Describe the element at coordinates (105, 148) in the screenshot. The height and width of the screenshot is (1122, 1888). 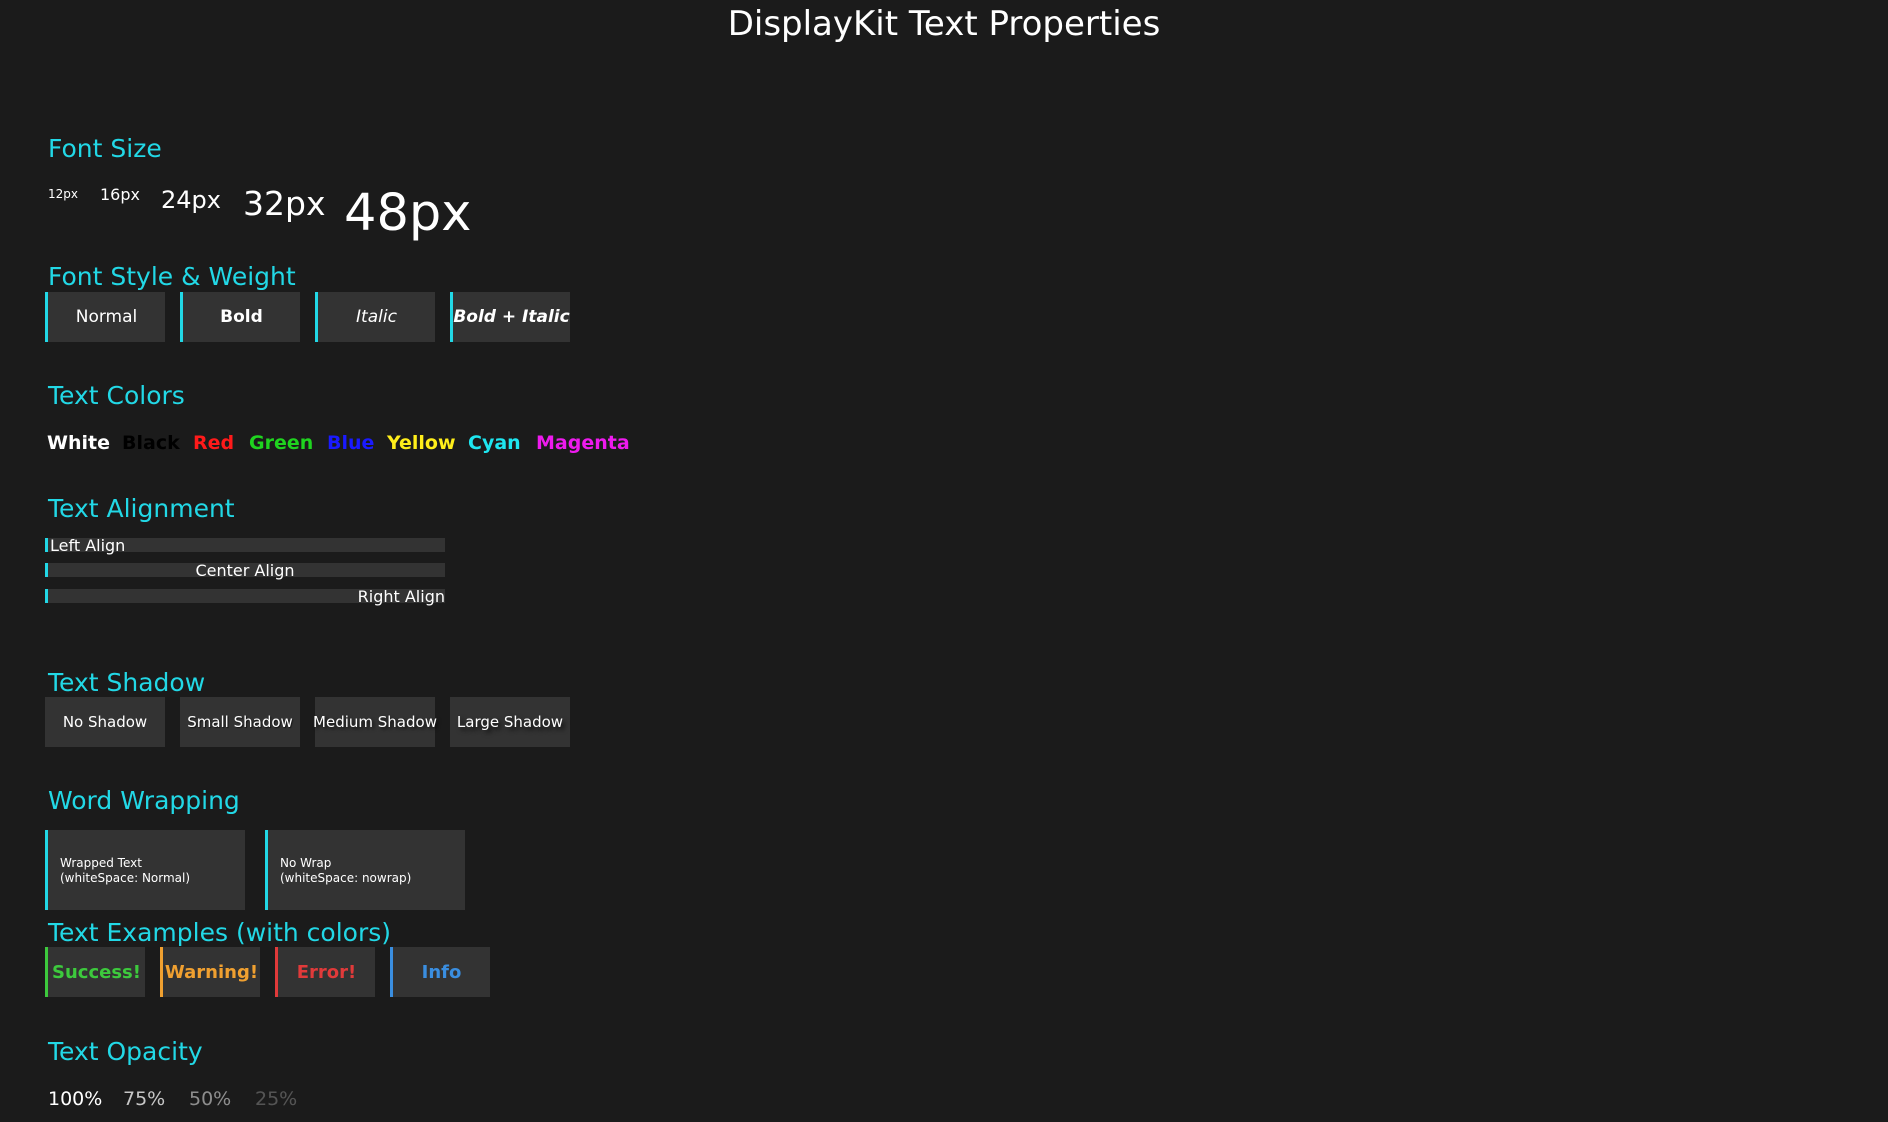
I see `section-heading-font-size: Font Size` at that location.